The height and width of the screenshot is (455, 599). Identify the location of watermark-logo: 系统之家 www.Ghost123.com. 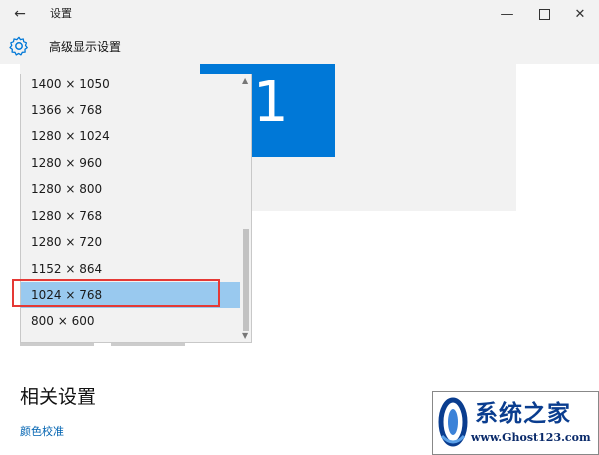
(515, 423).